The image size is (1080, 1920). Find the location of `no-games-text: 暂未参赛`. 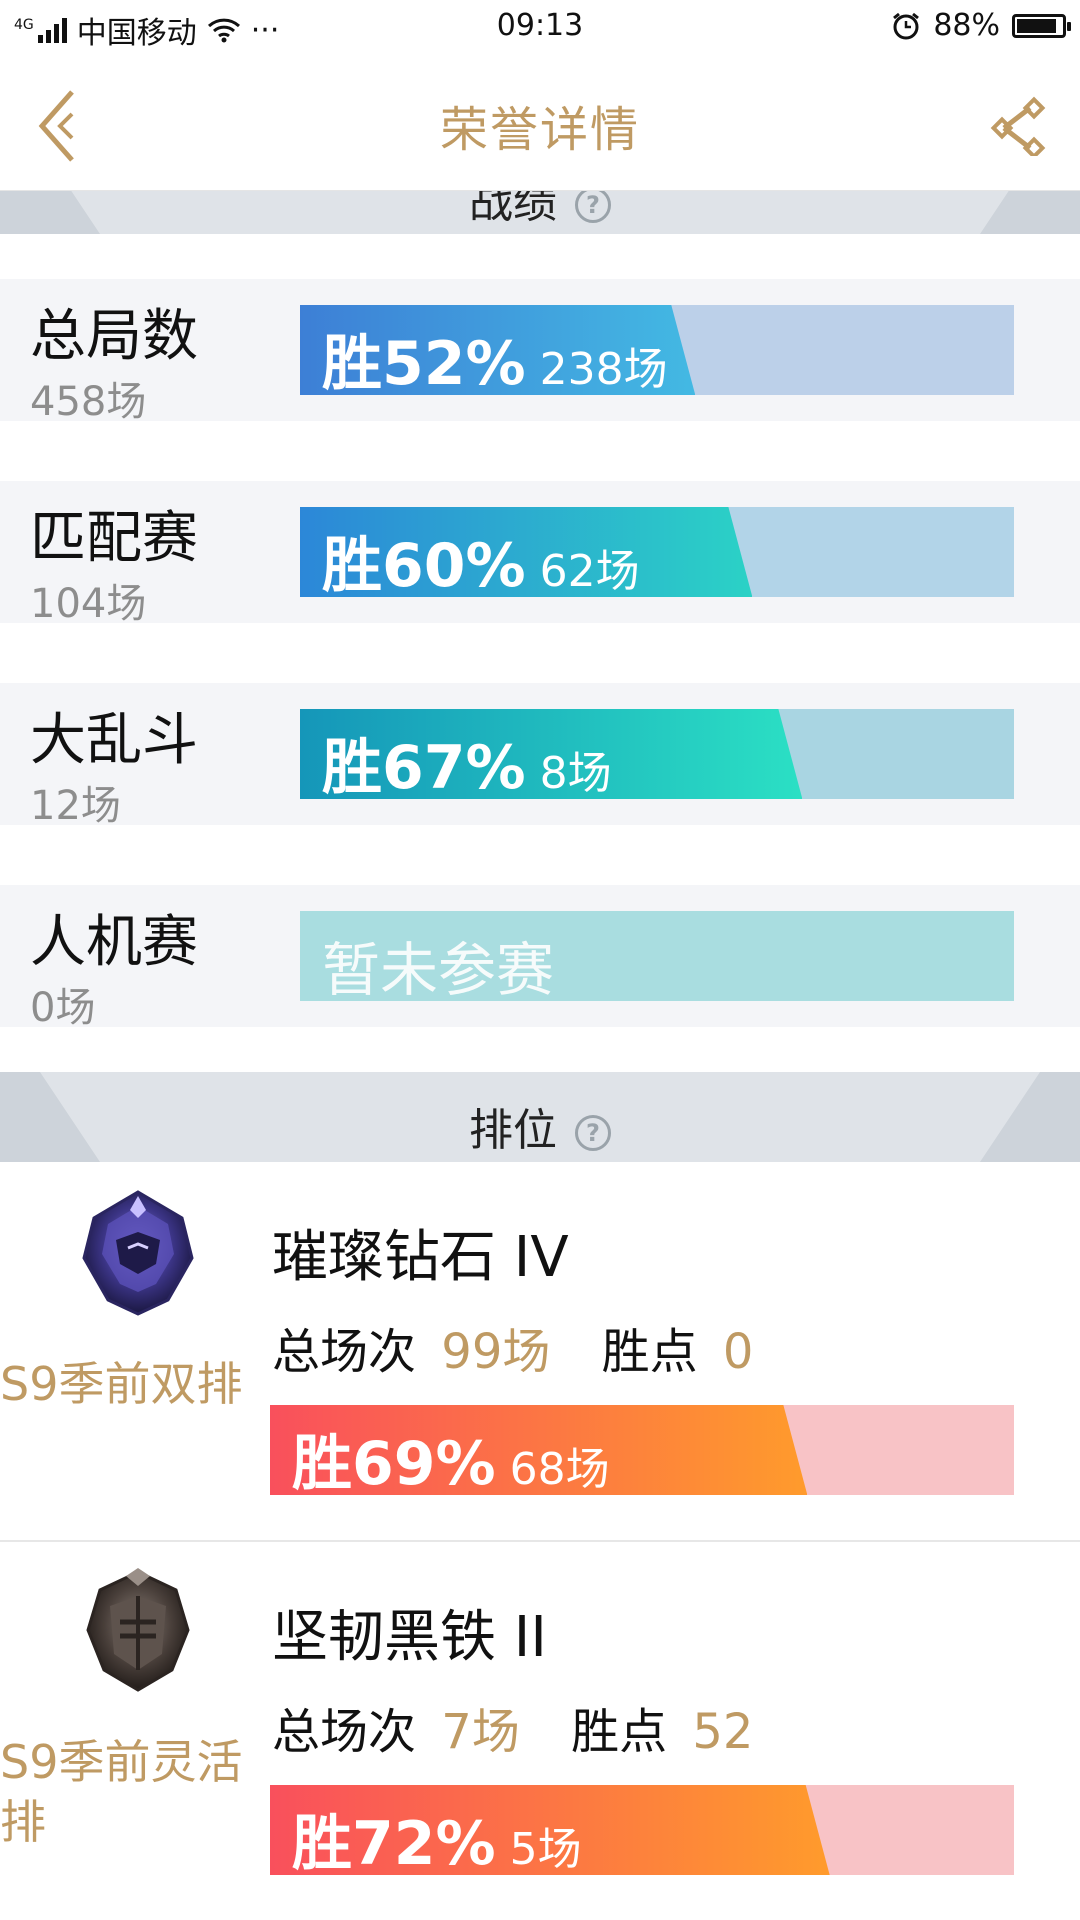

no-games-text: 暂未参赛 is located at coordinates (438, 968).